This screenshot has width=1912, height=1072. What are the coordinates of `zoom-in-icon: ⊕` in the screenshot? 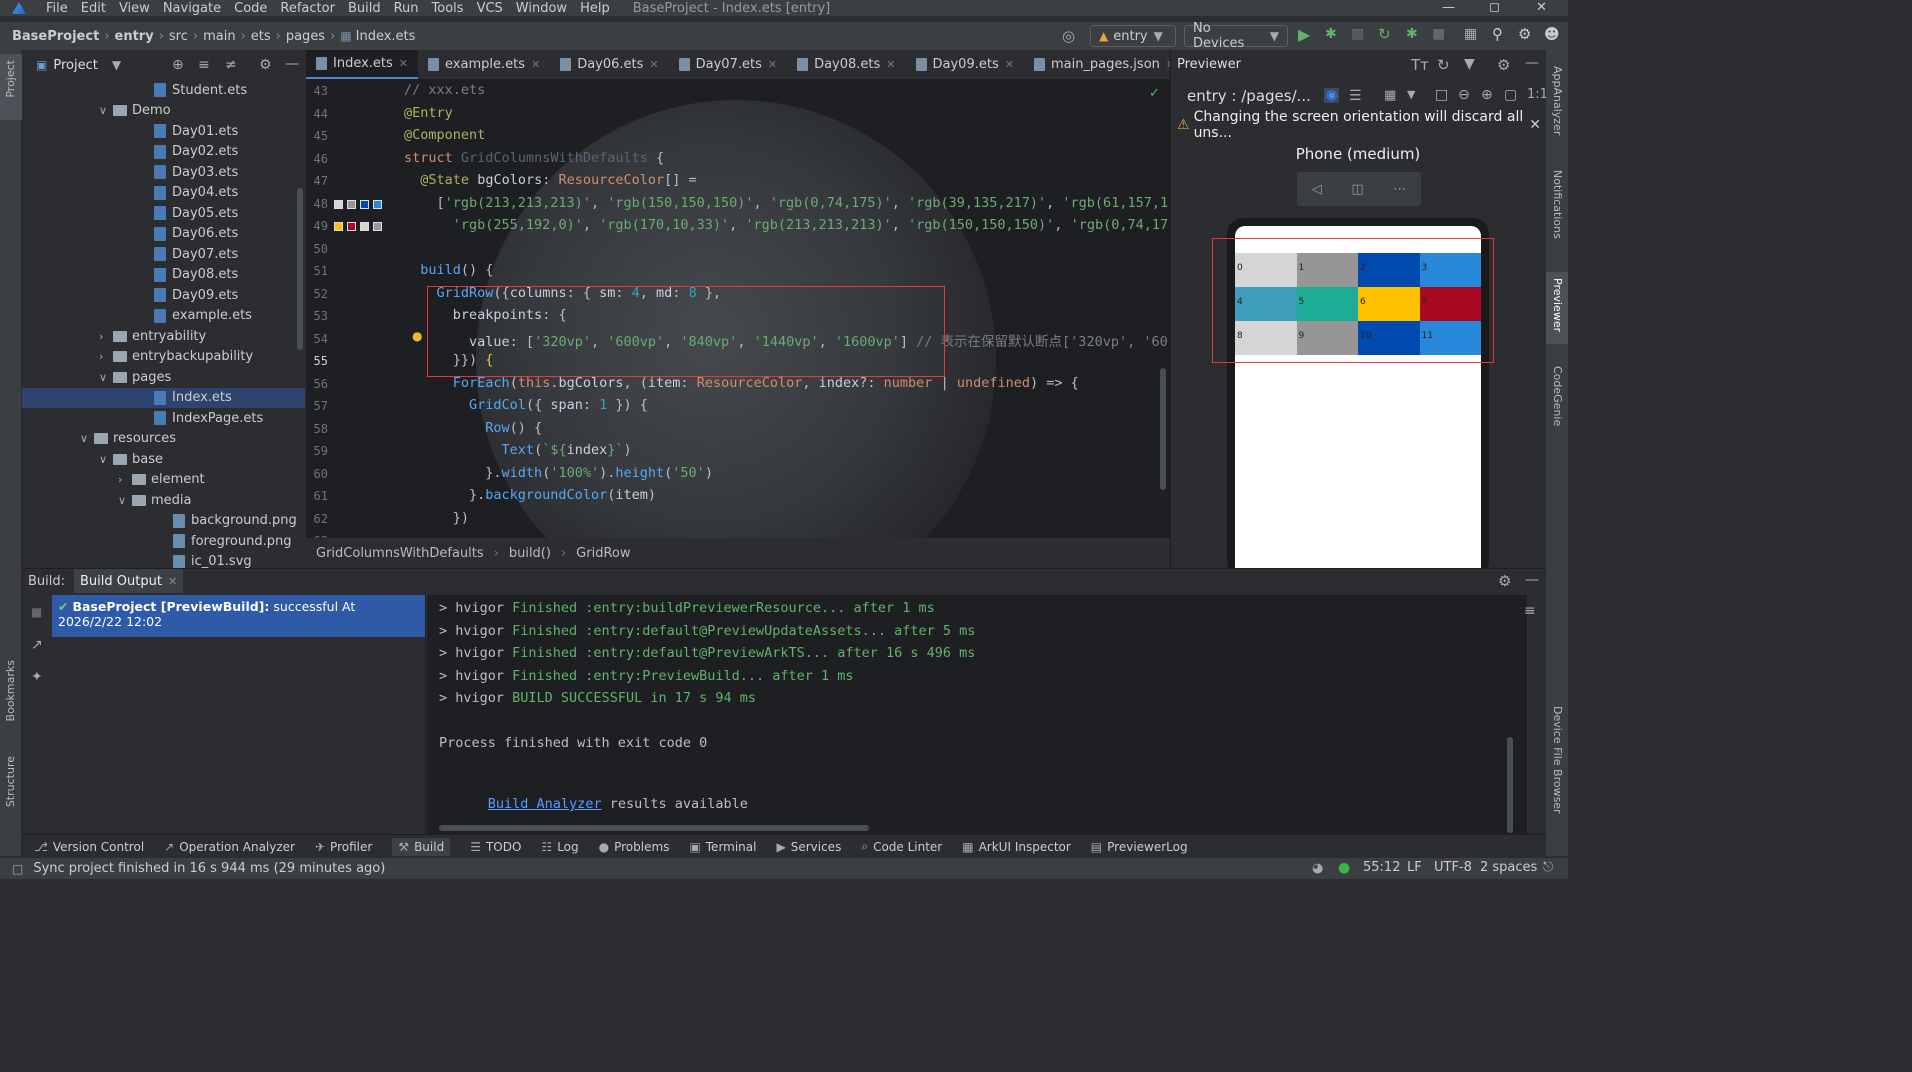 It's located at (1487, 95).